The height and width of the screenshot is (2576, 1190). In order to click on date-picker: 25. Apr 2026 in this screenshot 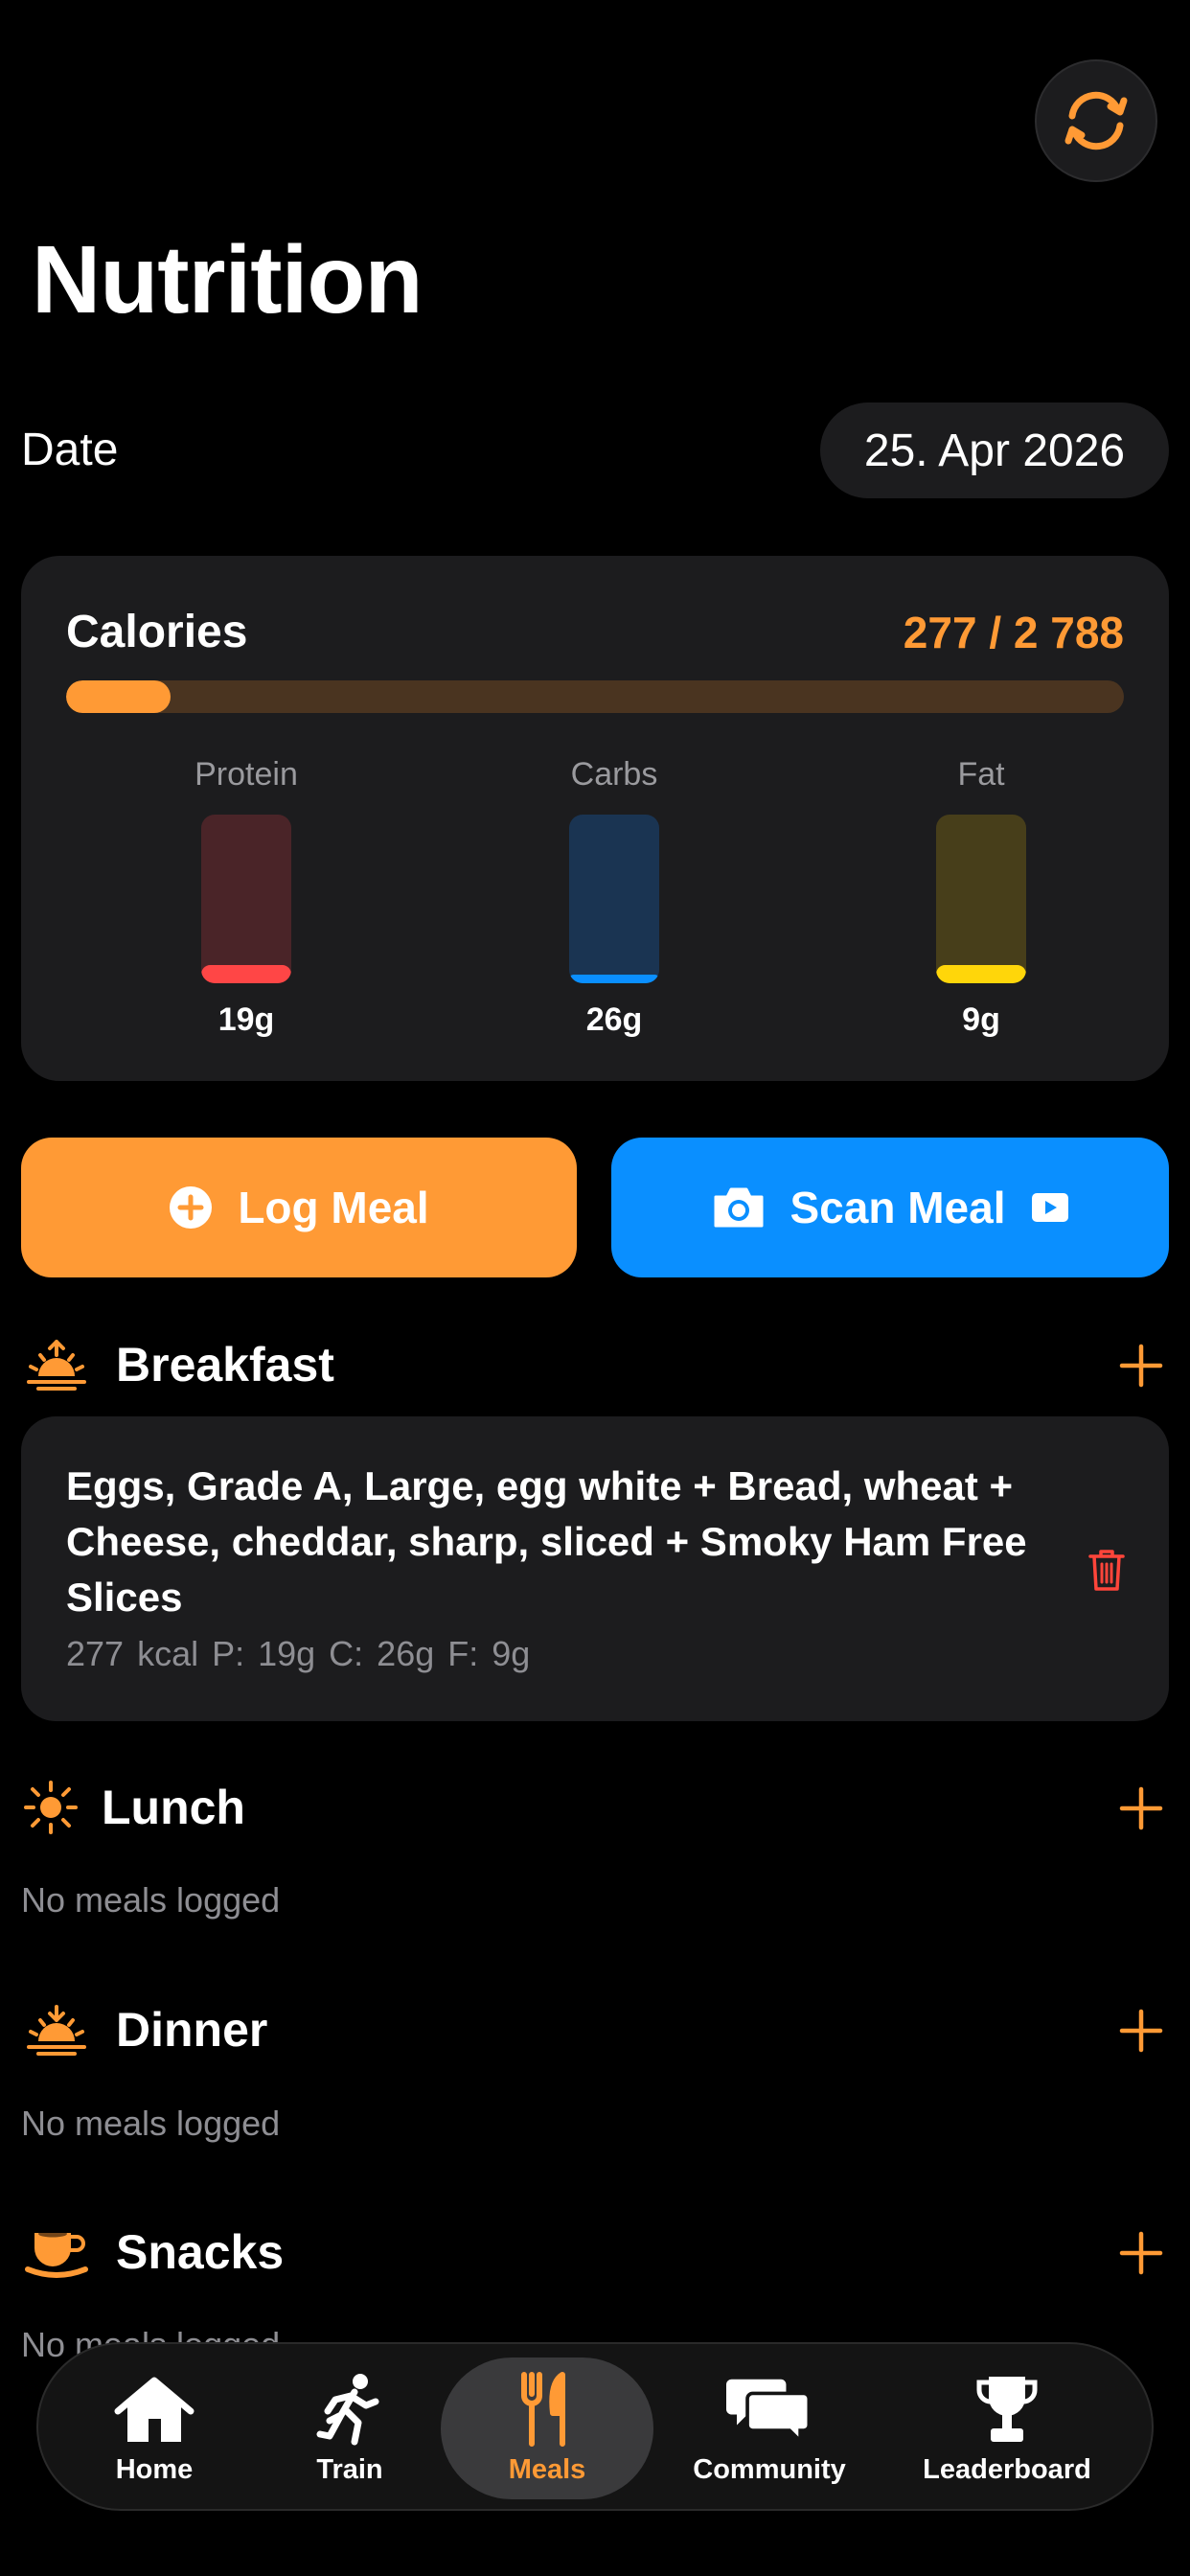, I will do `click(995, 450)`.